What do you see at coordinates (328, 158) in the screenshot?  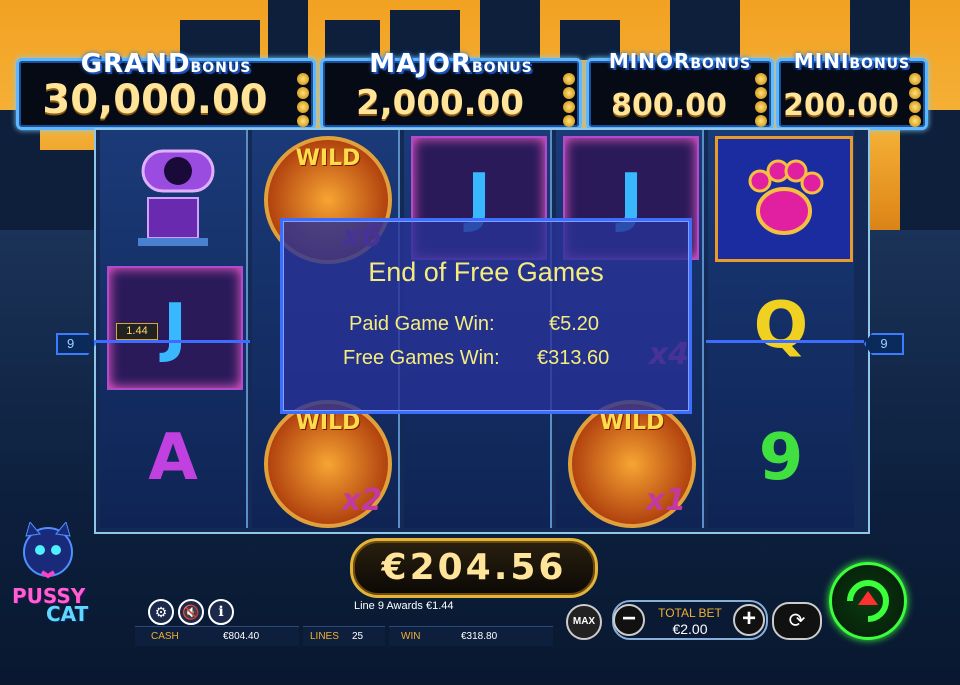 I see `wild-label: WILD` at bounding box center [328, 158].